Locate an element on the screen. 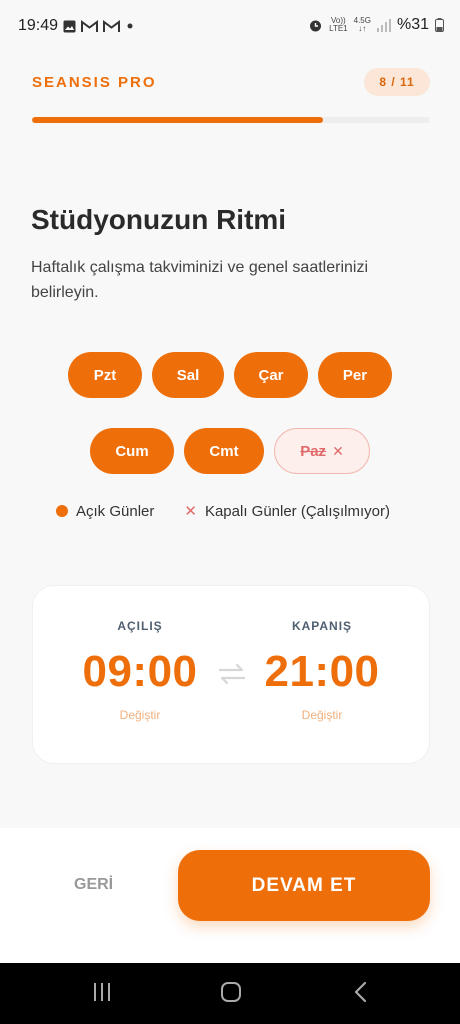 The width and height of the screenshot is (460, 1024). opening-label: AÇILIŞ is located at coordinates (140, 626).